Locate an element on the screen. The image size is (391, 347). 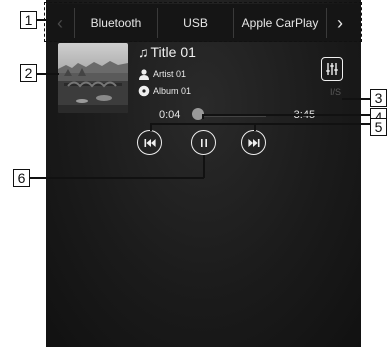
callout-line-4-tick is located at coordinates (203, 116).